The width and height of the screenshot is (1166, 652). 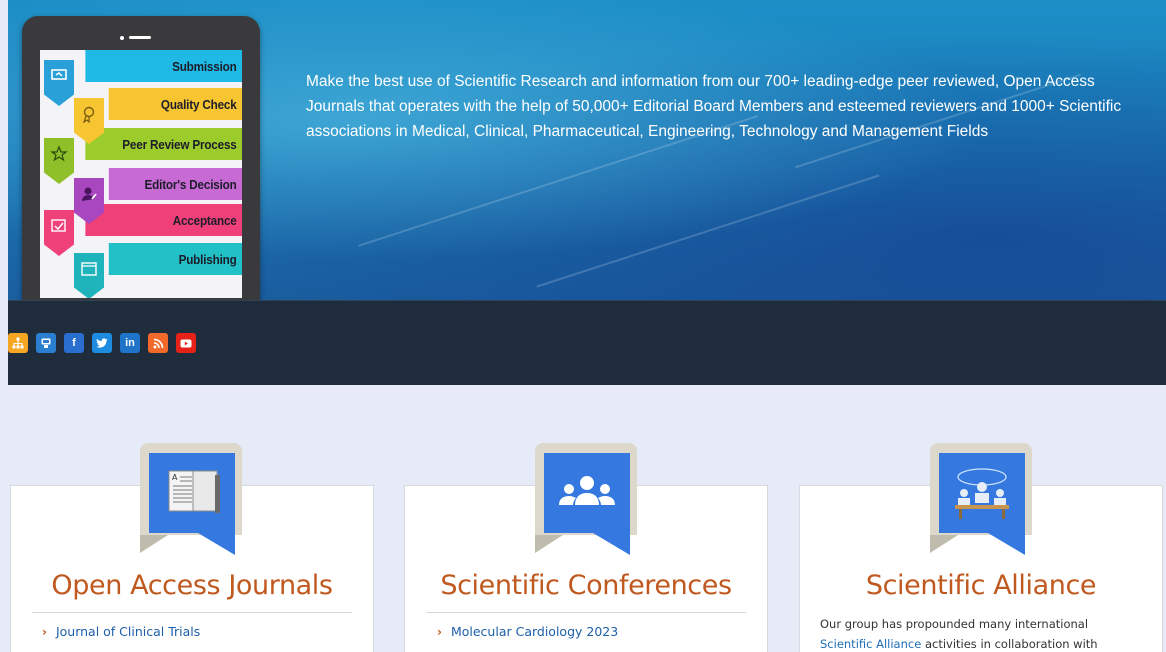 What do you see at coordinates (175, 477) in the screenshot?
I see `svg-text: A` at bounding box center [175, 477].